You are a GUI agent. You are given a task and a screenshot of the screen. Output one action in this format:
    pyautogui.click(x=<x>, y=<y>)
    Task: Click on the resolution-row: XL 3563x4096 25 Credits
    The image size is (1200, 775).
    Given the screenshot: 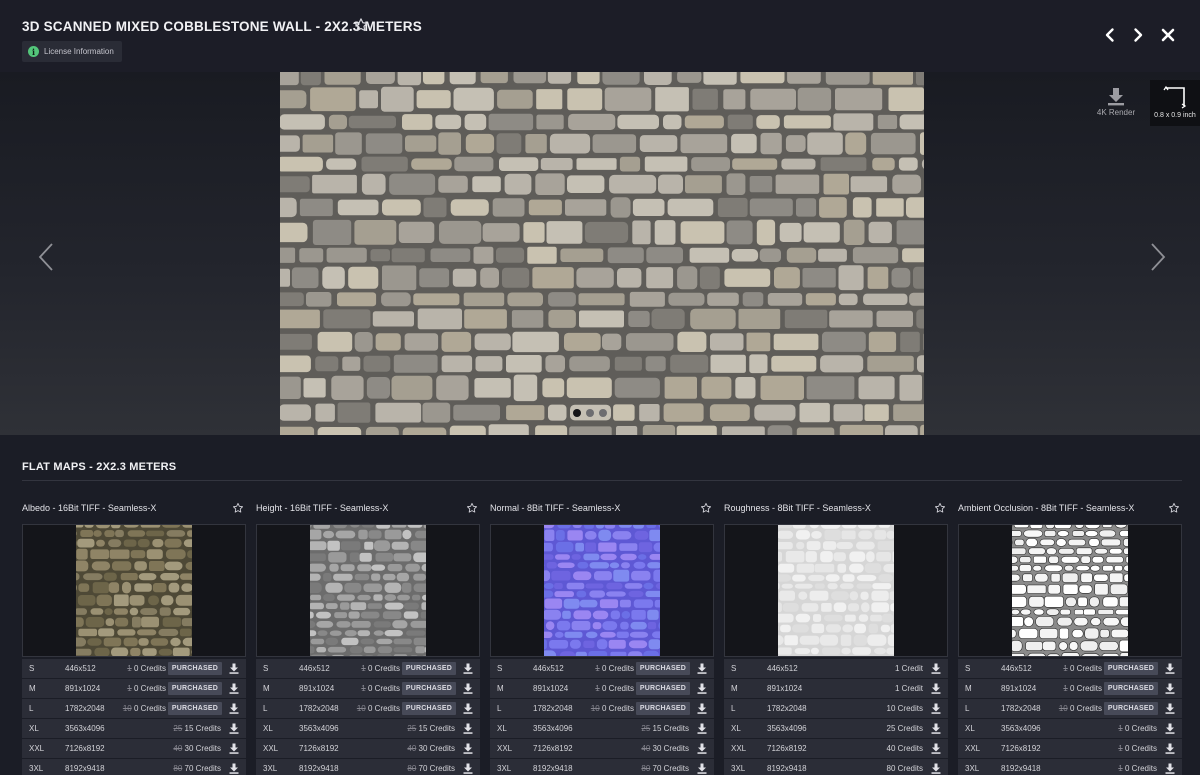 What is the action you would take?
    pyautogui.click(x=836, y=728)
    